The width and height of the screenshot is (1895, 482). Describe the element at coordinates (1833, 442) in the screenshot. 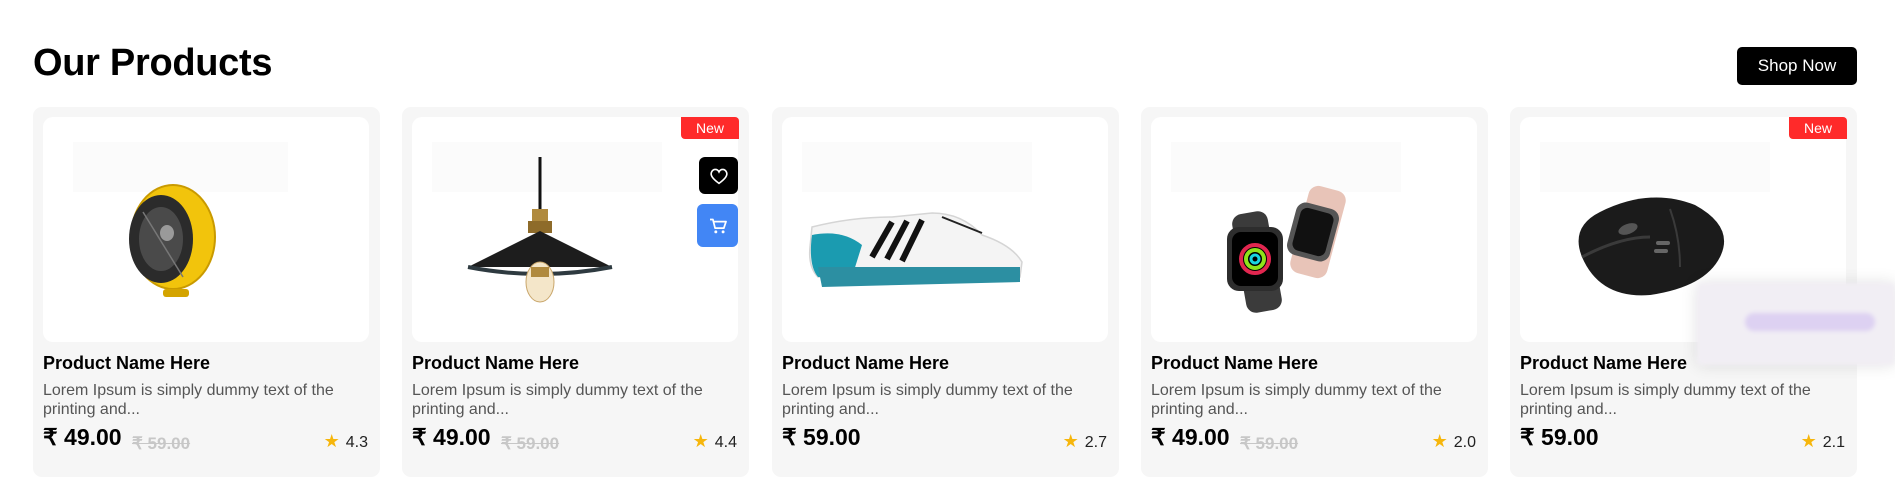

I see `rating-value: 2.1` at that location.